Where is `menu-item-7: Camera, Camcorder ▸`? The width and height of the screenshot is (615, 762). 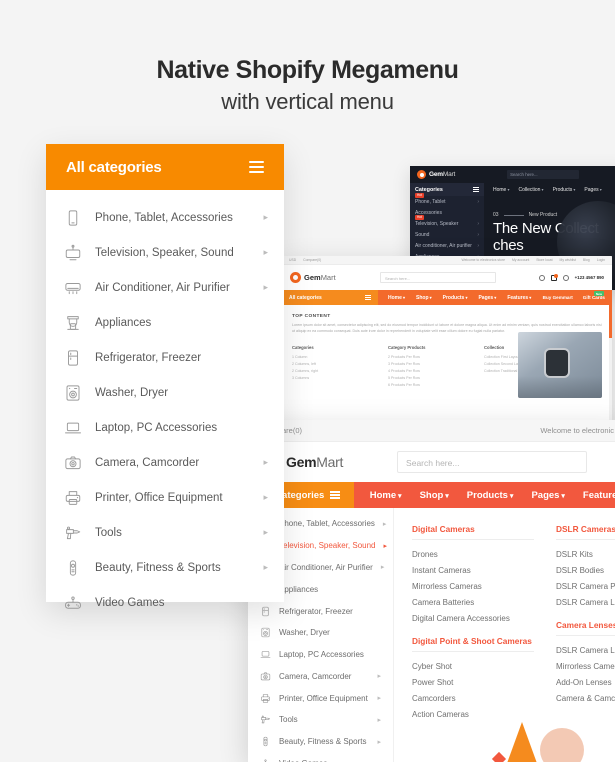 menu-item-7: Camera, Camcorder ▸ is located at coordinates (165, 462).